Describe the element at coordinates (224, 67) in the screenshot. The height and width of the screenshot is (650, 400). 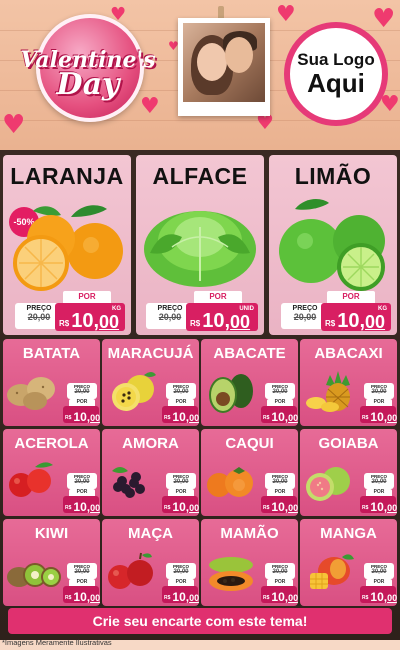
I see `couple-photo` at that location.